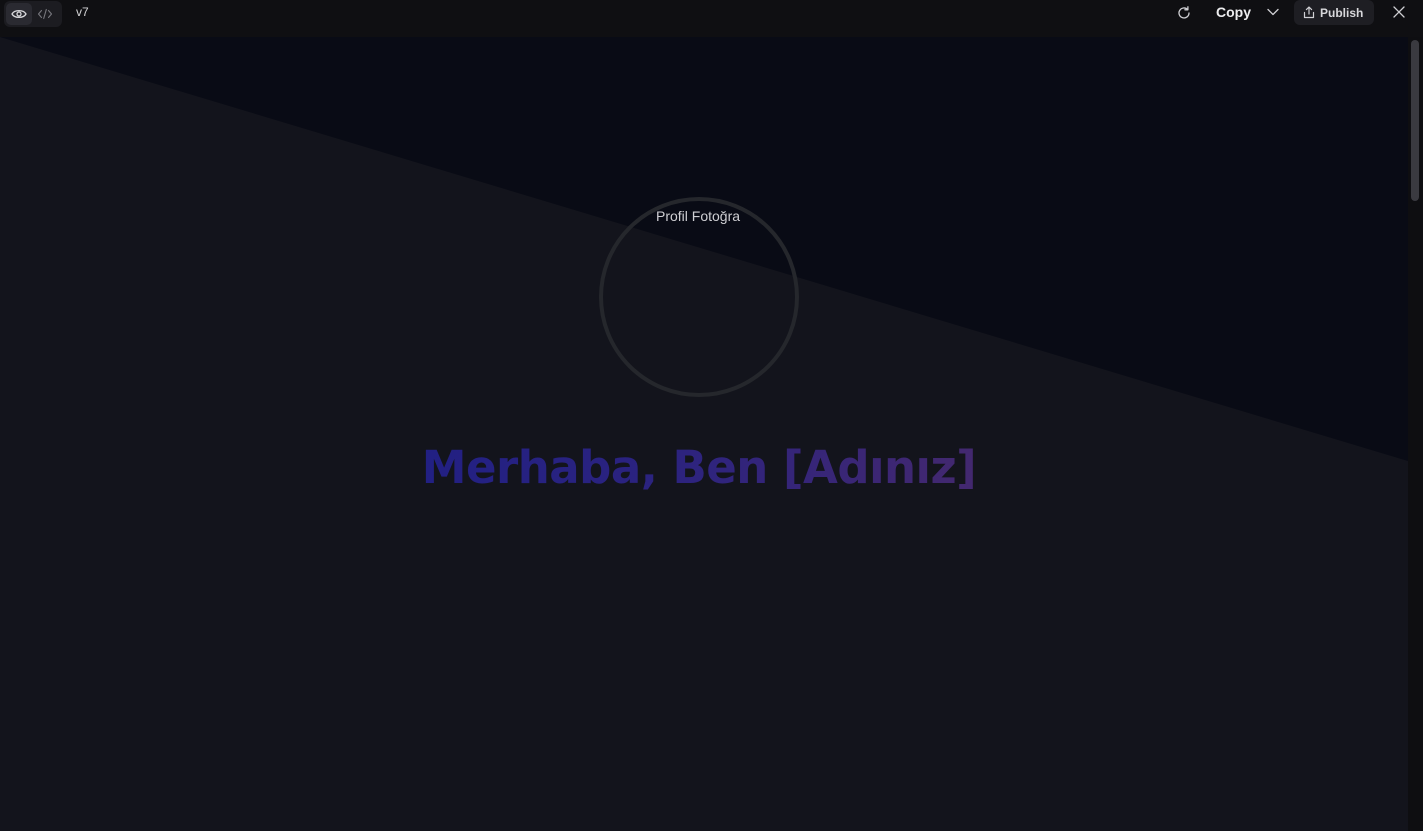 The image size is (1423, 831). What do you see at coordinates (1233, 12) in the screenshot?
I see `copy-button: Copy` at bounding box center [1233, 12].